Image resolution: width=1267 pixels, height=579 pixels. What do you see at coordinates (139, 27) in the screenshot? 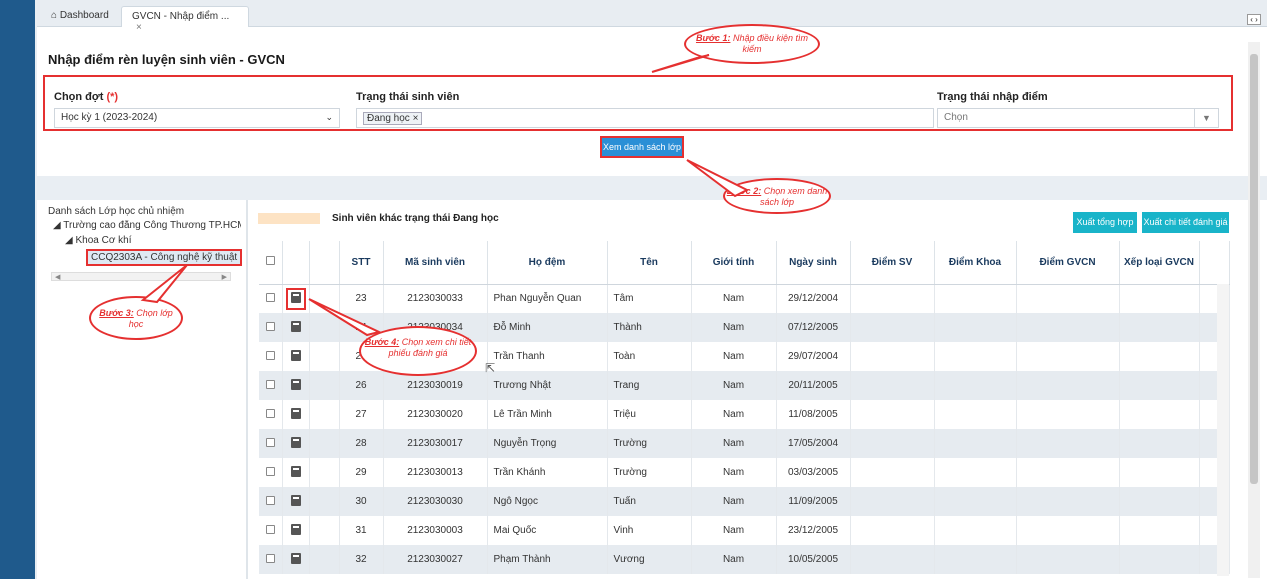
I see `close-icon: ×` at bounding box center [139, 27].